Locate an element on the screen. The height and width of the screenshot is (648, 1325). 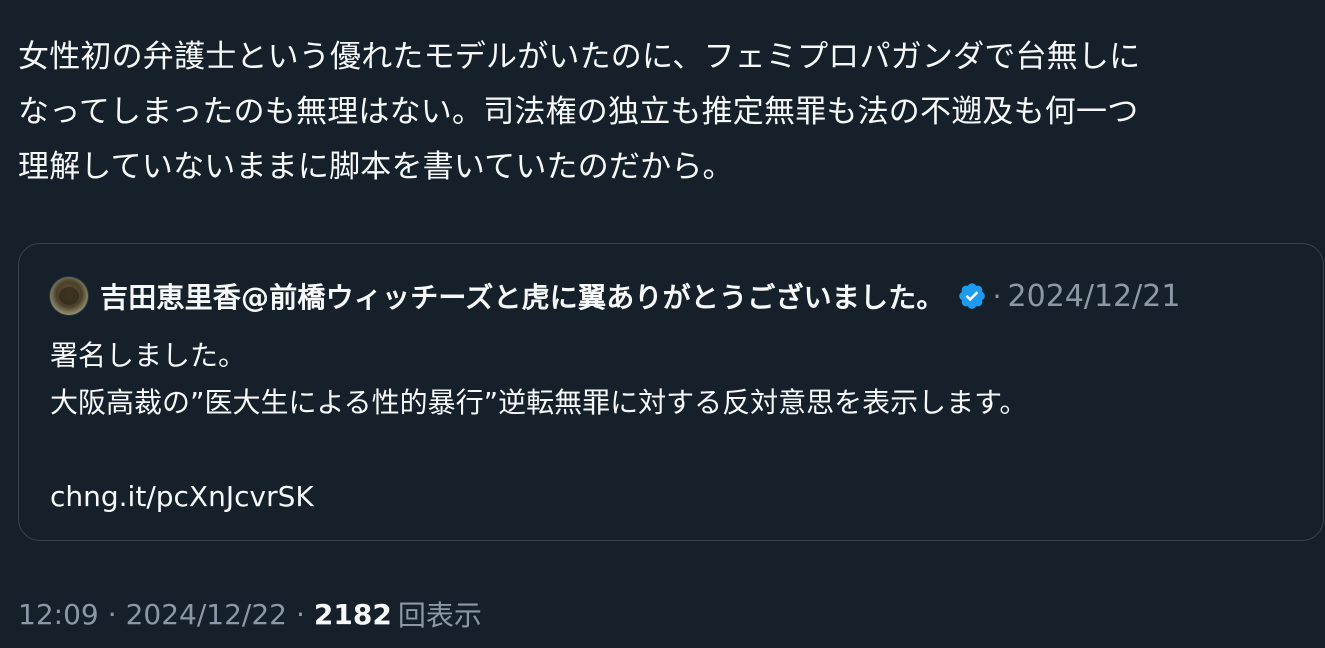
tweet-meta: 12:09 · 2024/12/22 · 2182 回表示 is located at coordinates (250, 614).